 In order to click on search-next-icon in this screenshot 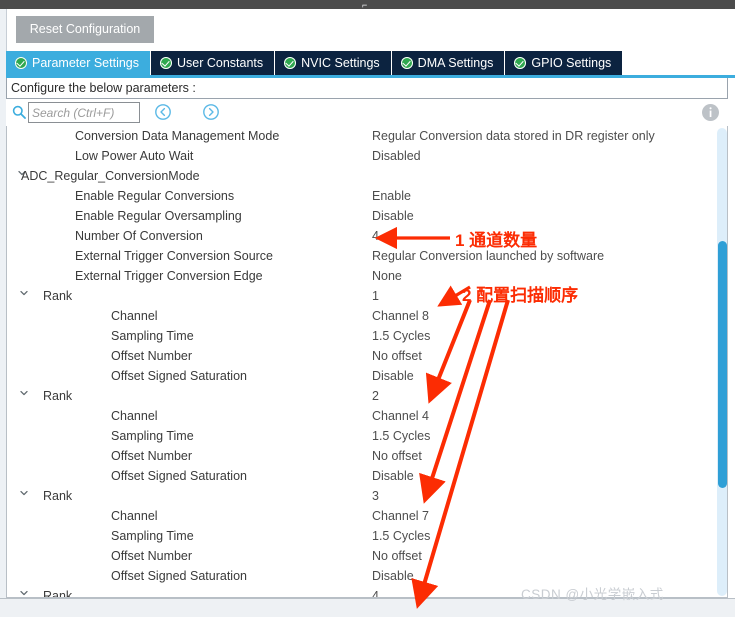, I will do `click(211, 112)`.